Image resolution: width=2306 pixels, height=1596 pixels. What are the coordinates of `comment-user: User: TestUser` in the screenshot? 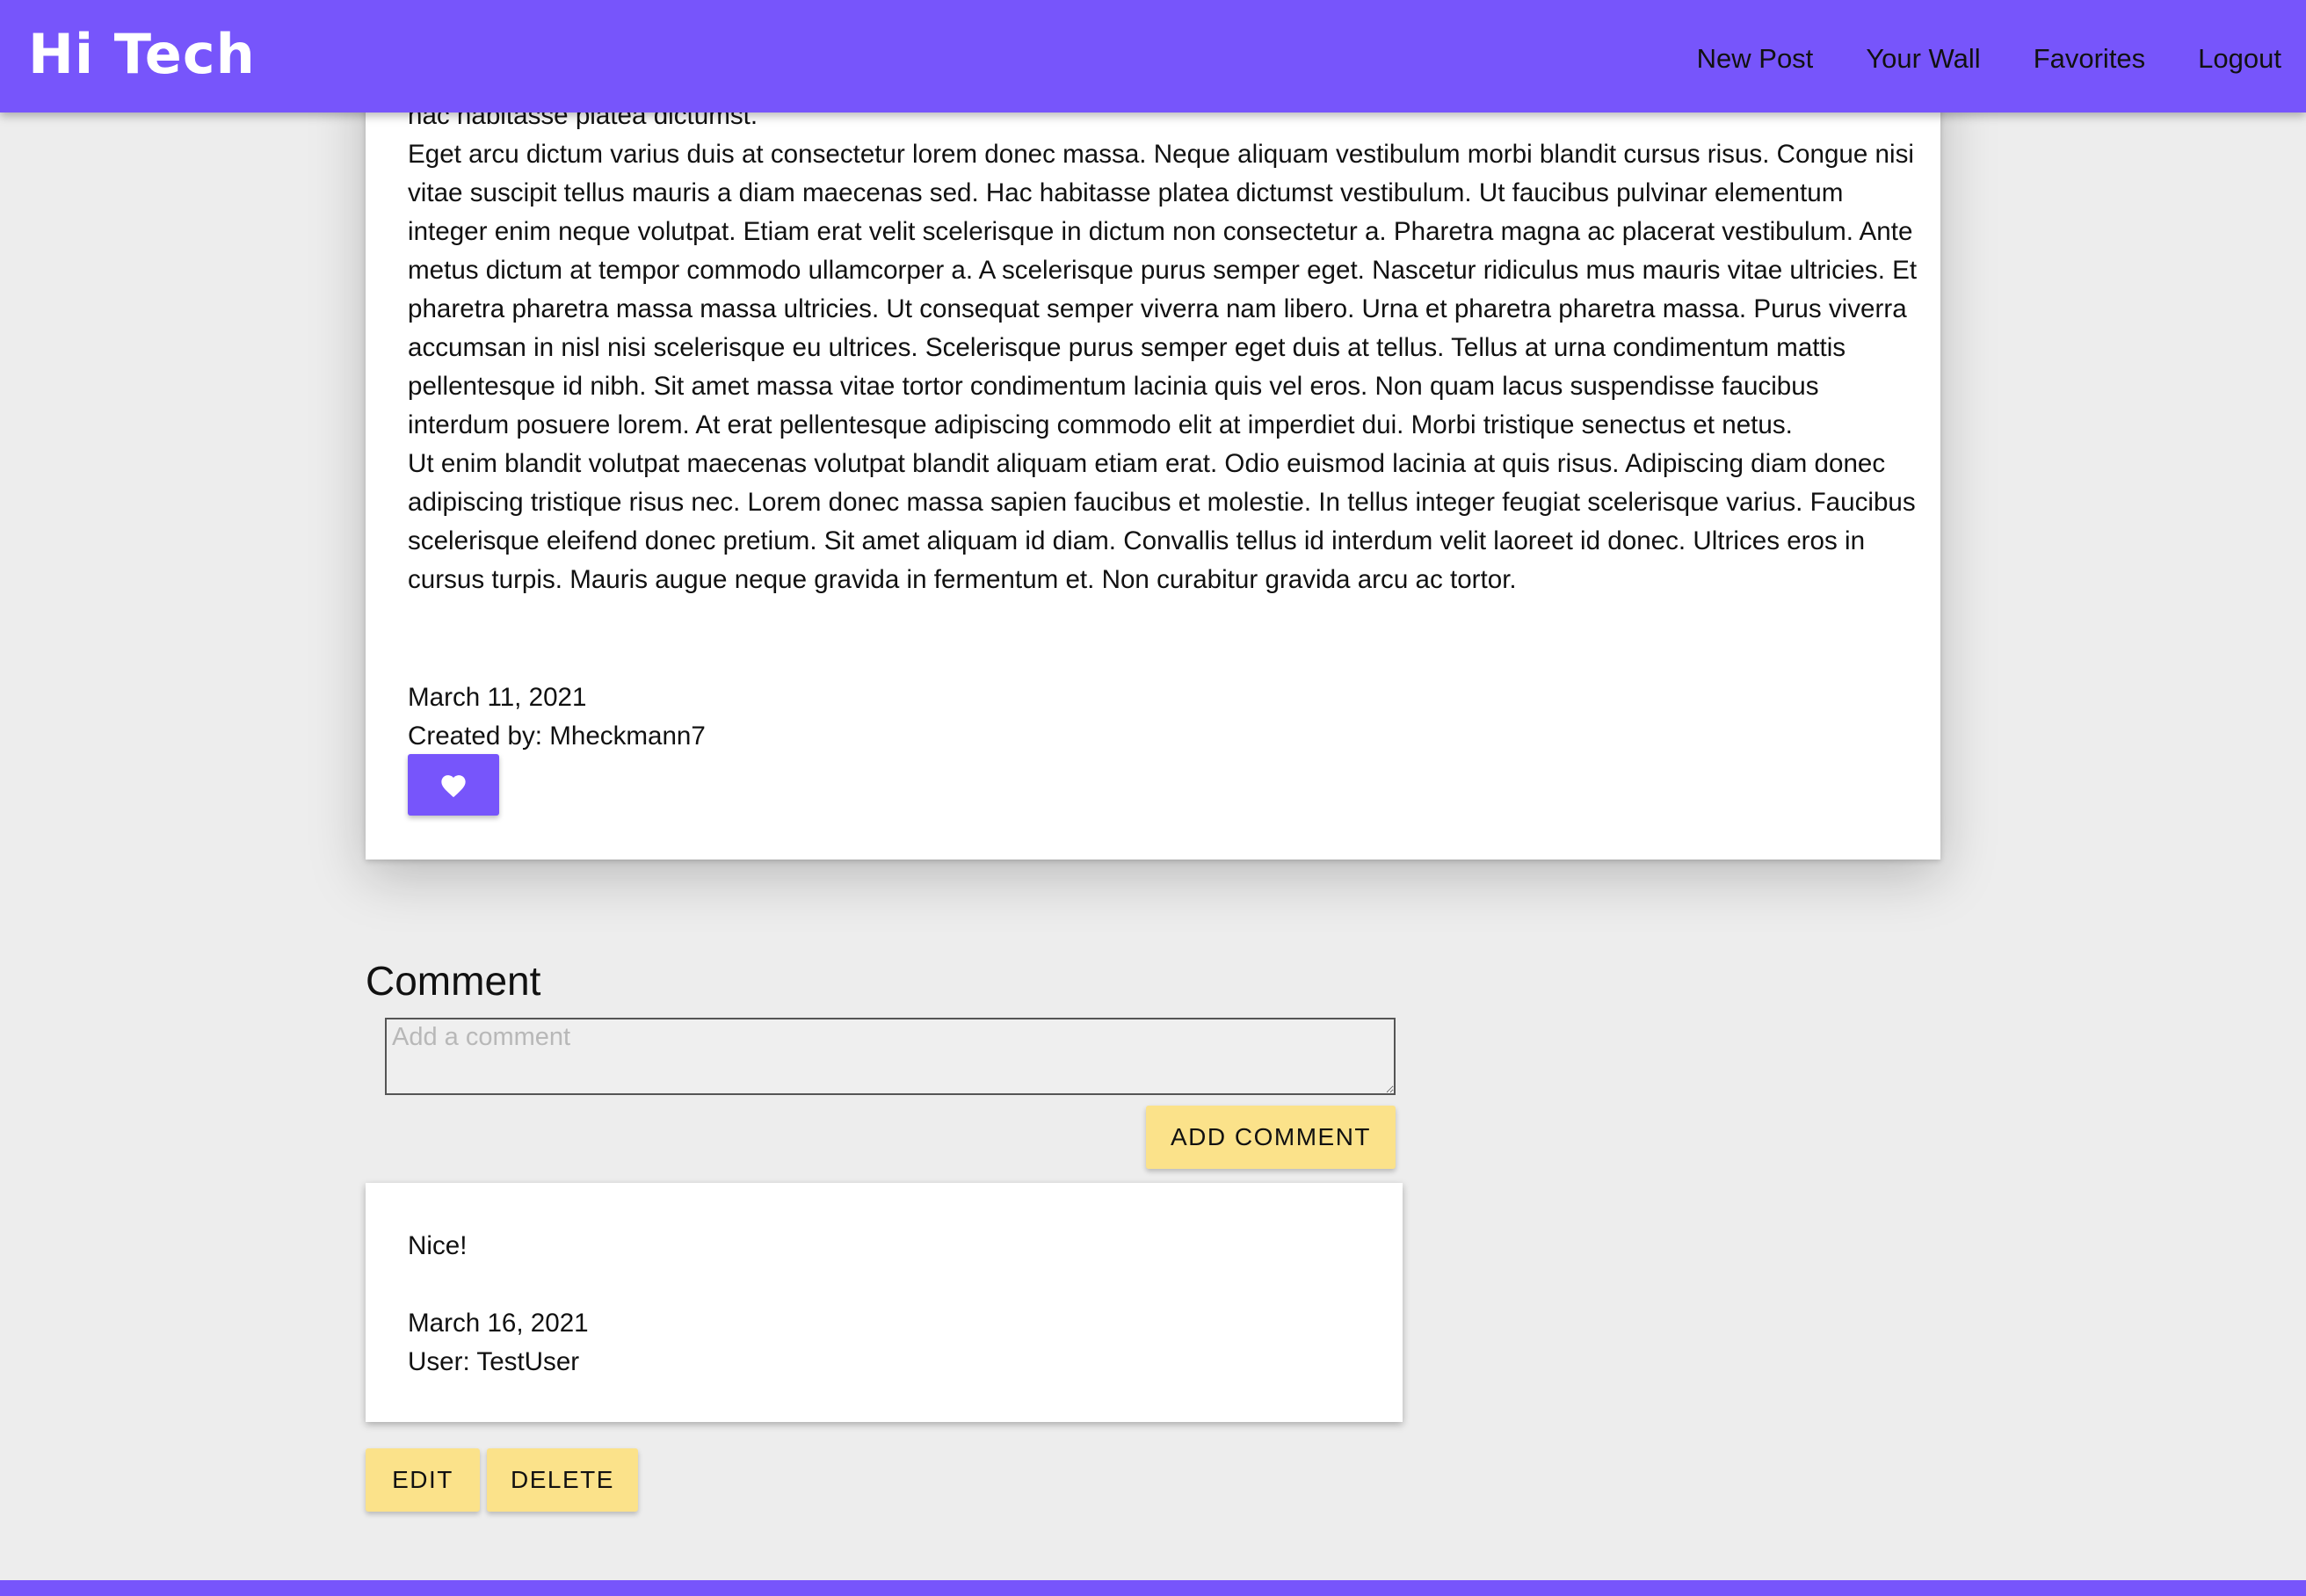 It's located at (494, 1361).